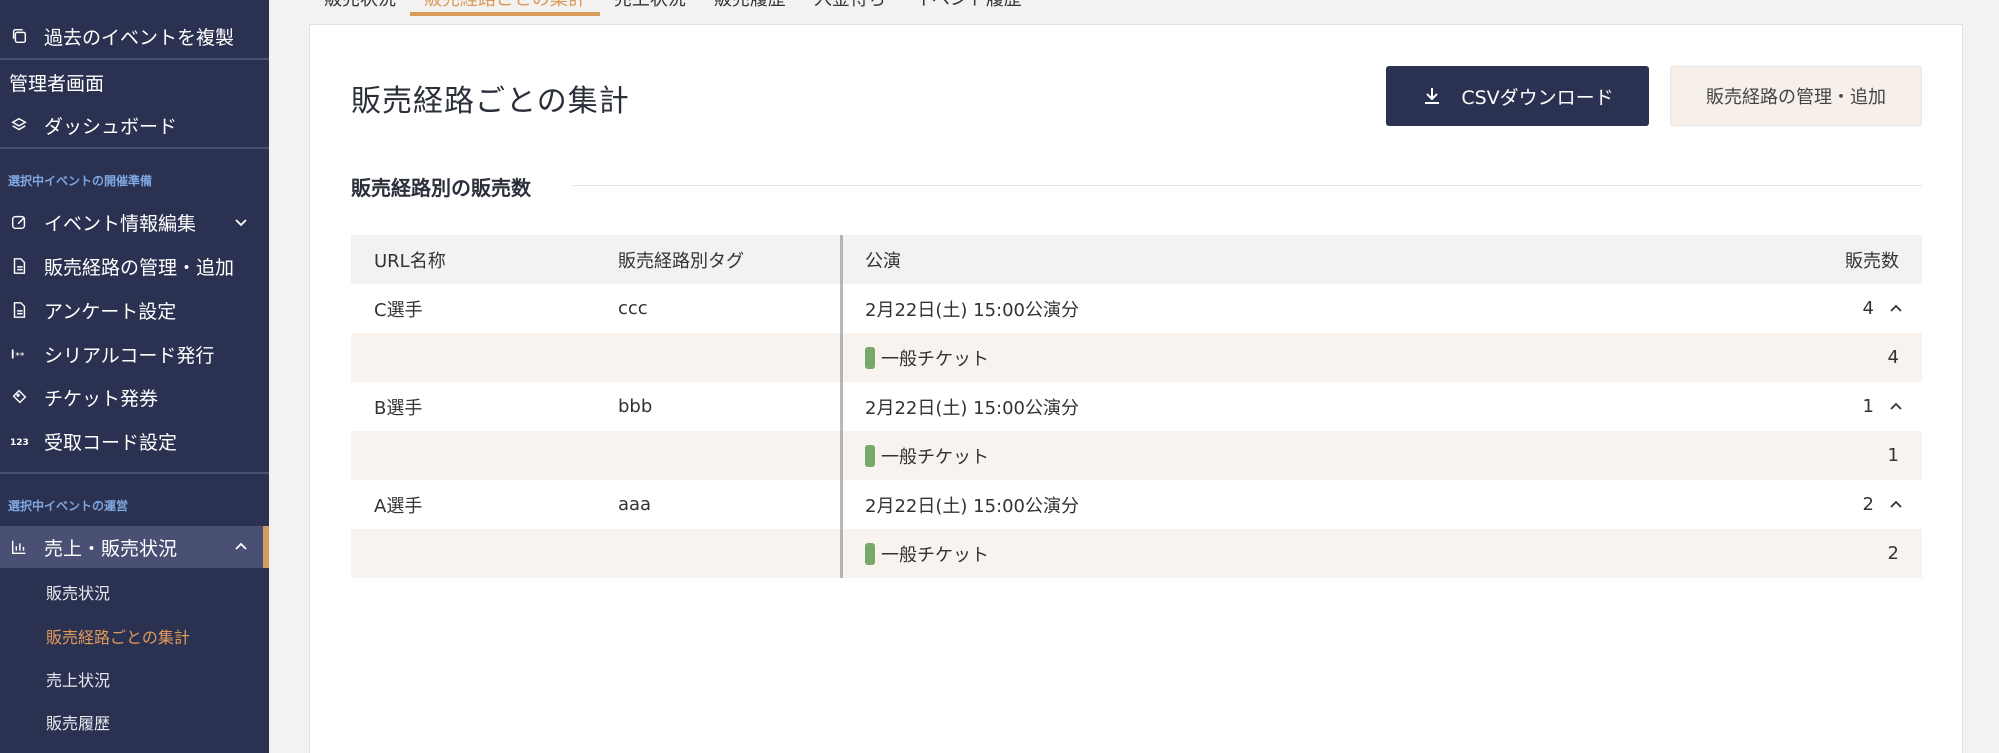  Describe the element at coordinates (1868, 504) in the screenshot. I see `sales-count: 2` at that location.